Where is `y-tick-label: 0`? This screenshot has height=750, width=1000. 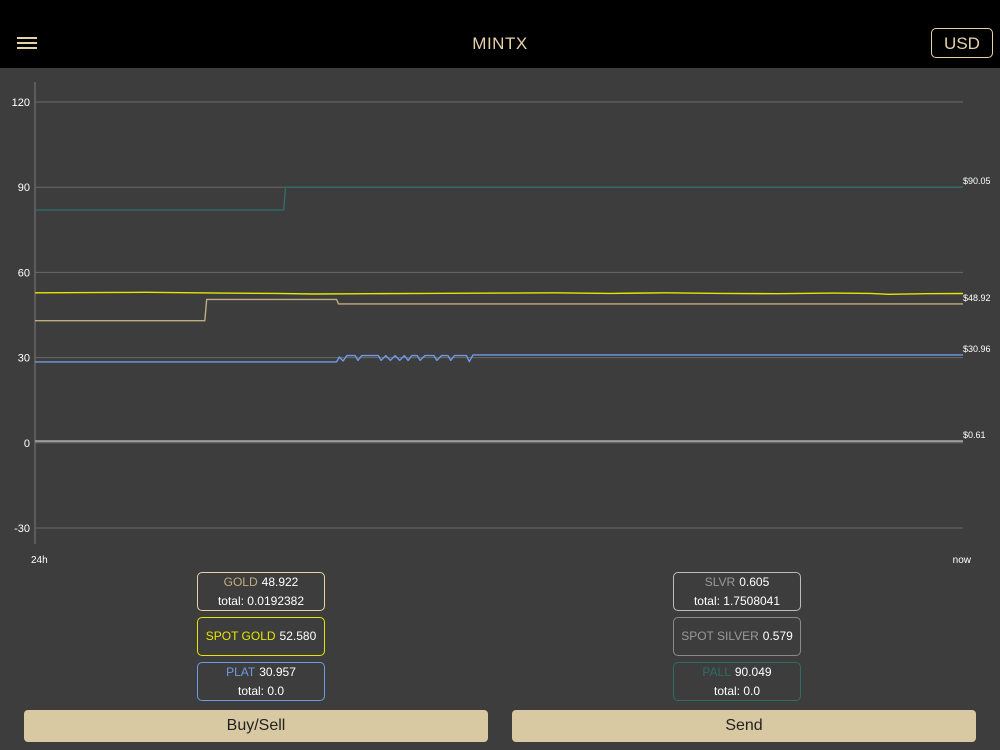 y-tick-label: 0 is located at coordinates (27, 444).